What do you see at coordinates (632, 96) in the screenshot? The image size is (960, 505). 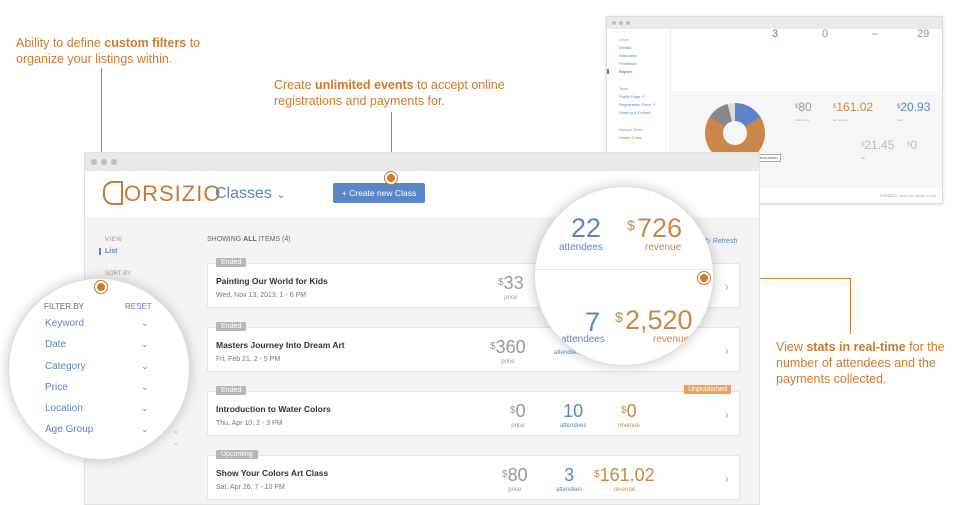 I see `report-tool-public-page: Public Page ↗` at bounding box center [632, 96].